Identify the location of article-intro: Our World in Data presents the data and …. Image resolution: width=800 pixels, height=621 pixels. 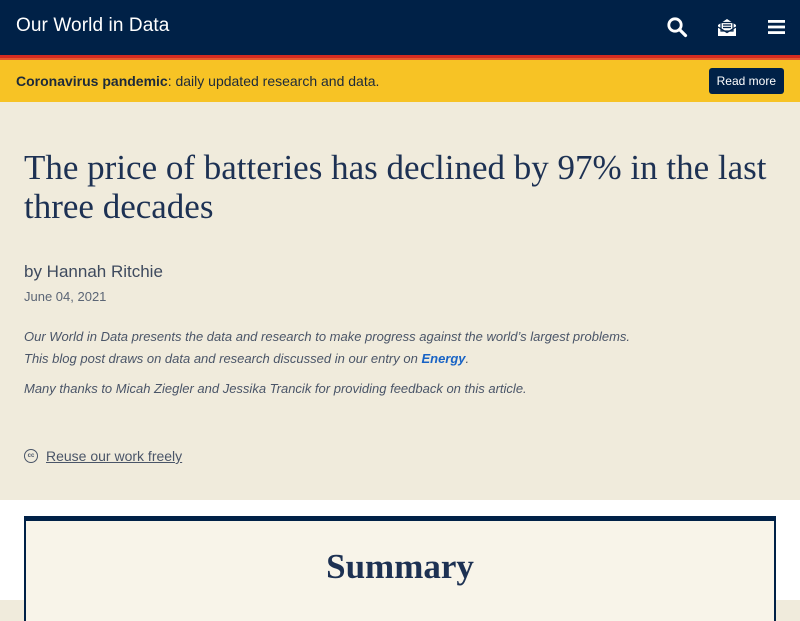
(374, 363).